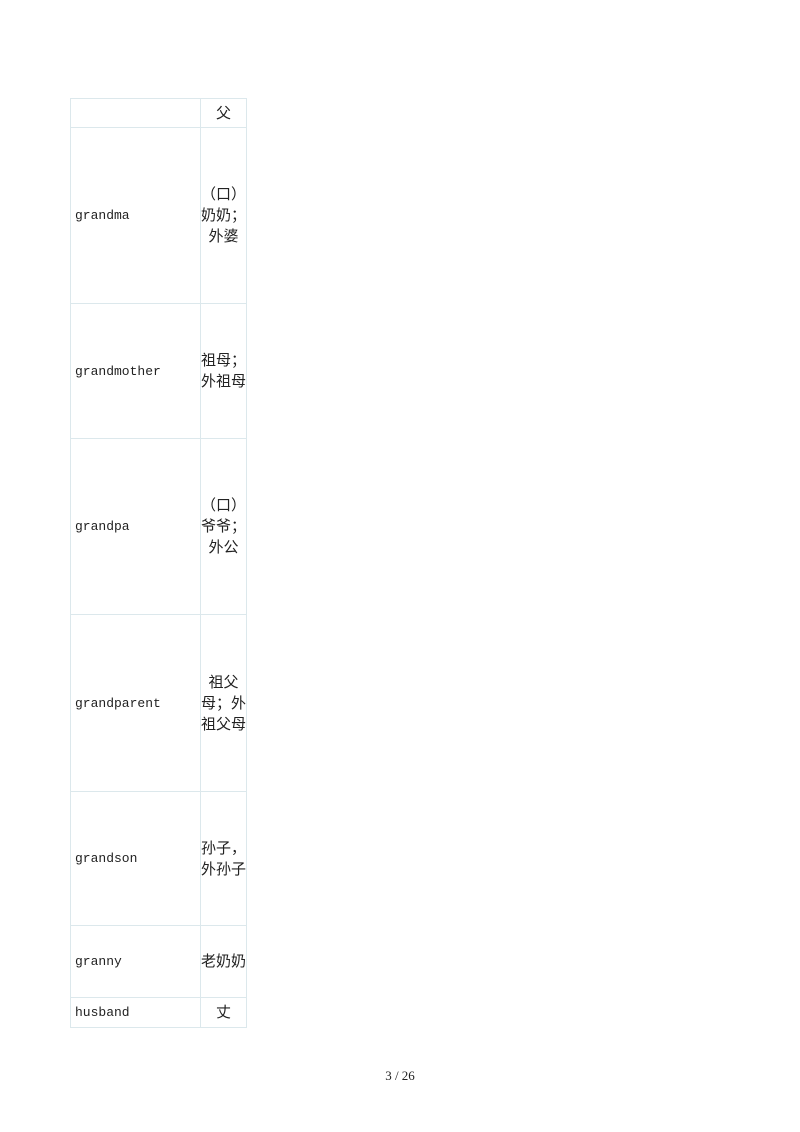  What do you see at coordinates (223, 113) in the screenshot?
I see `meaning-cell: 父` at bounding box center [223, 113].